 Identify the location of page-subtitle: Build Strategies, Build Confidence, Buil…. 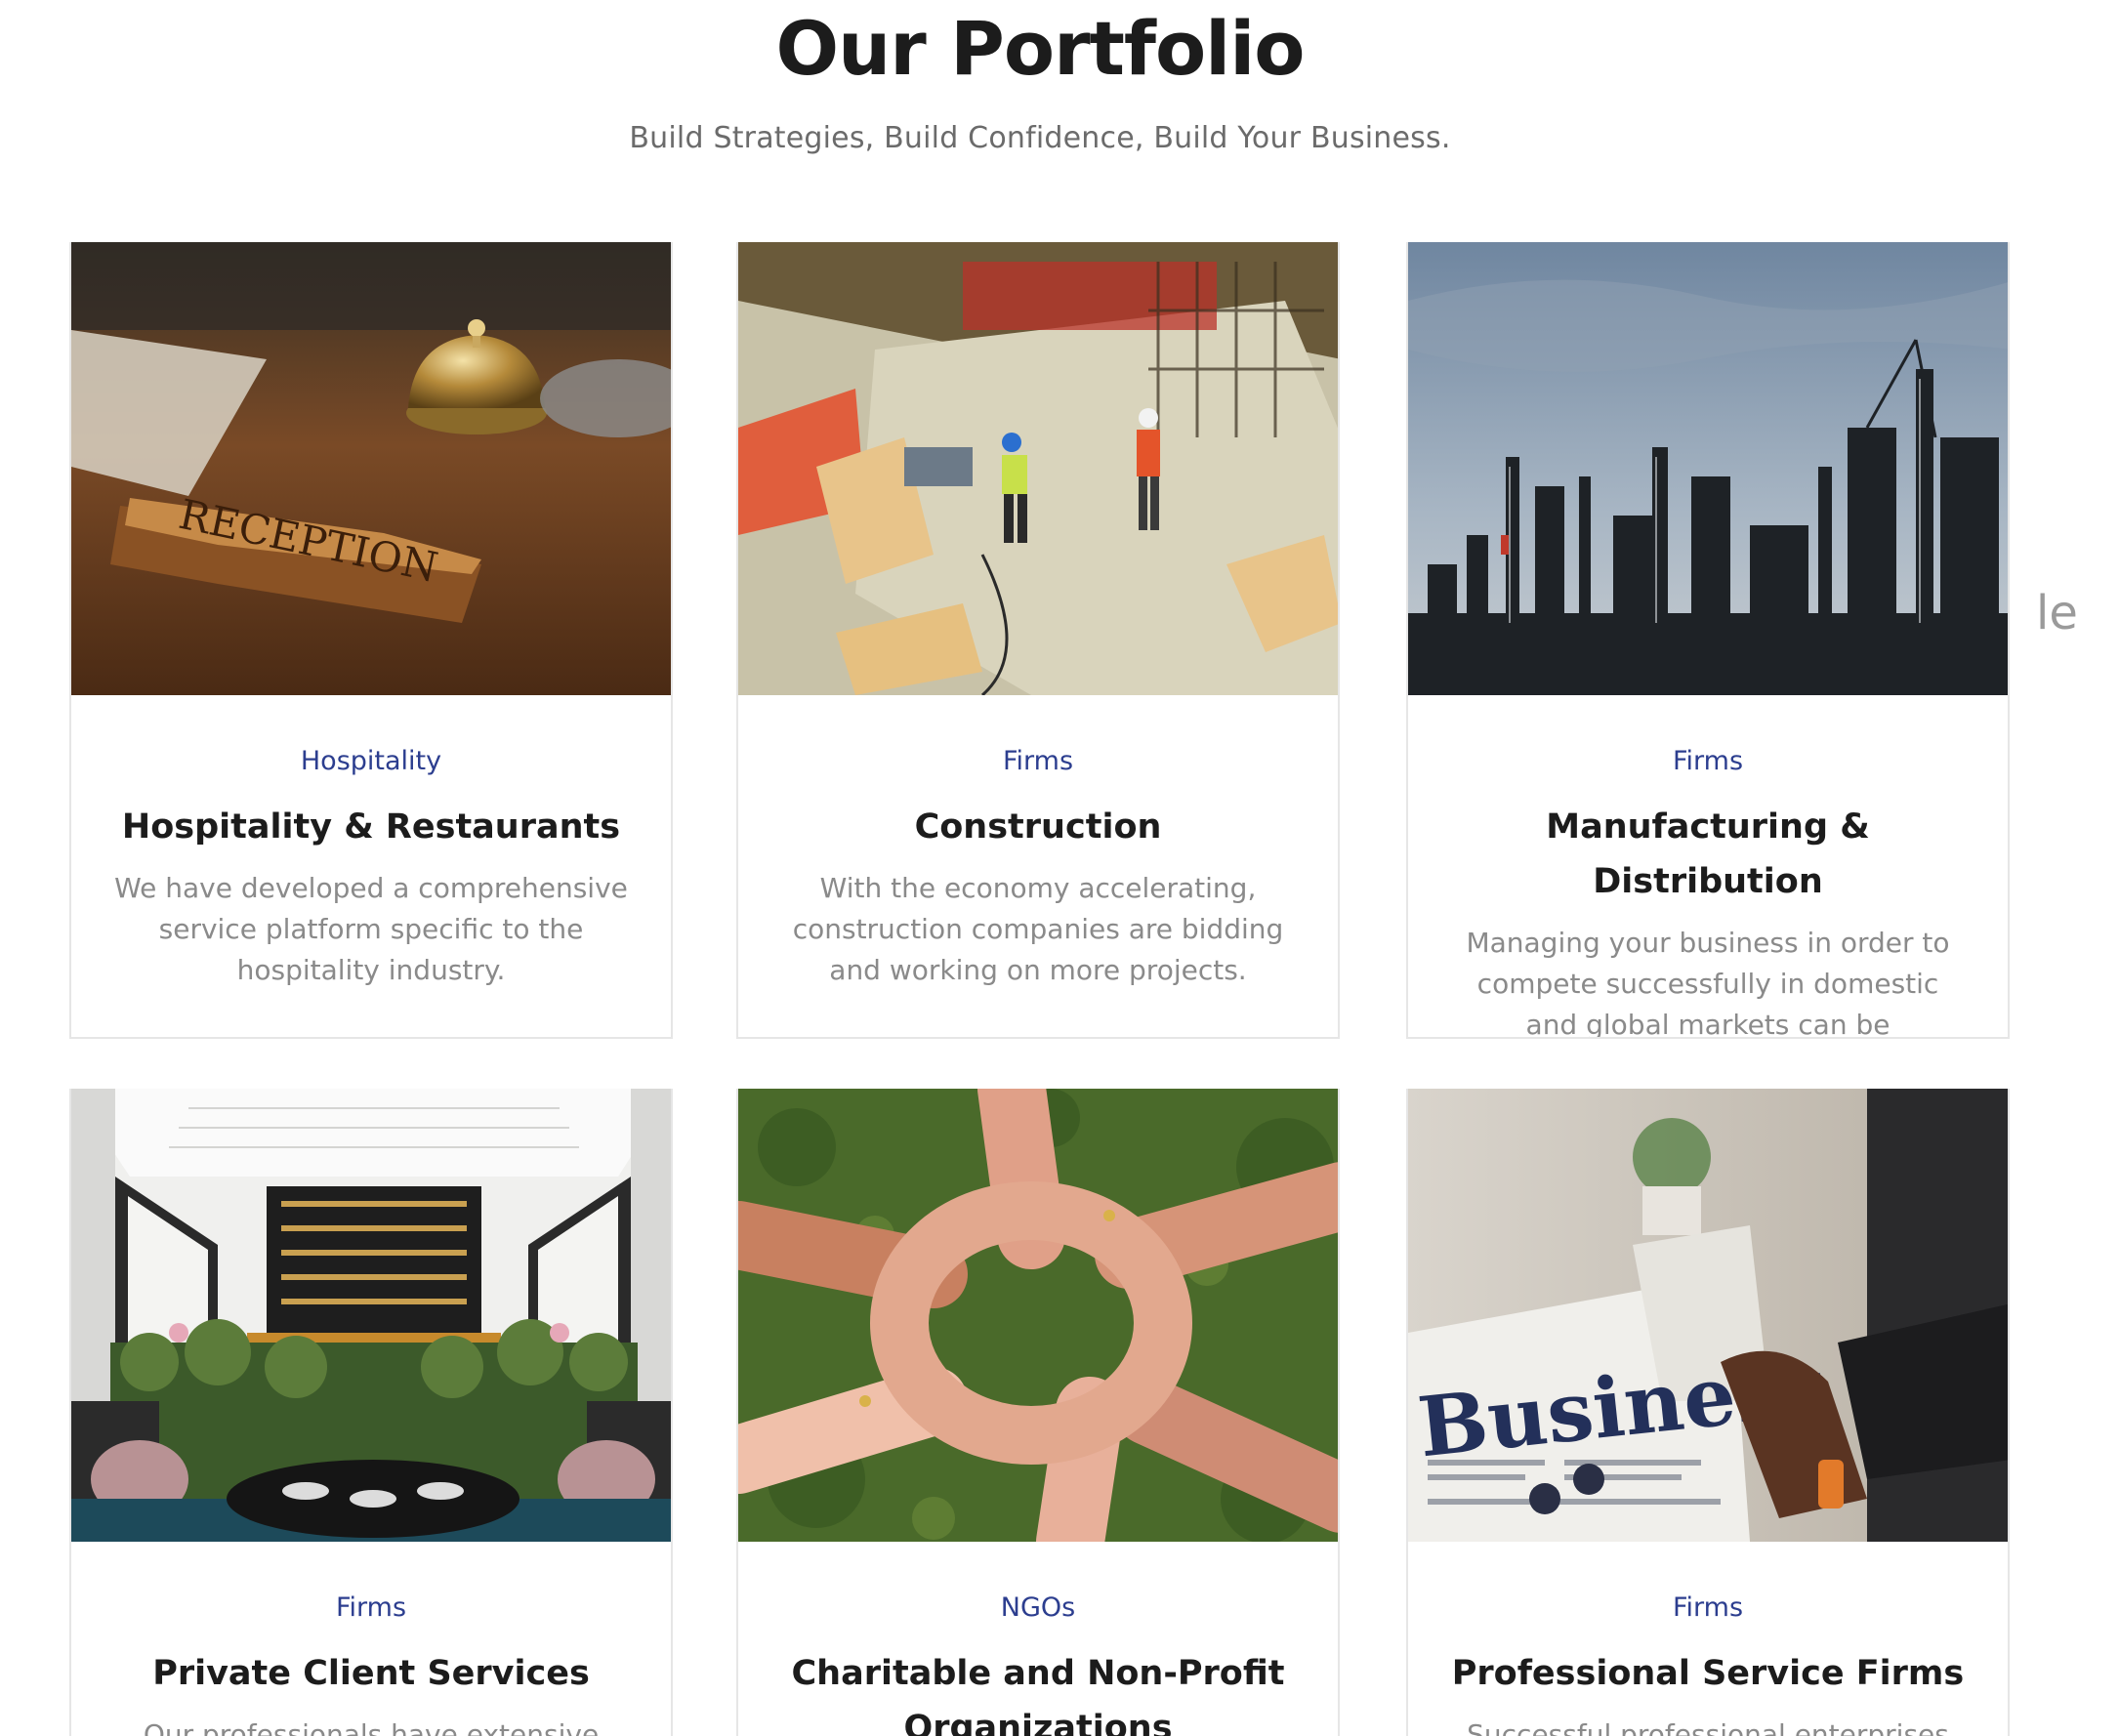
(1040, 138).